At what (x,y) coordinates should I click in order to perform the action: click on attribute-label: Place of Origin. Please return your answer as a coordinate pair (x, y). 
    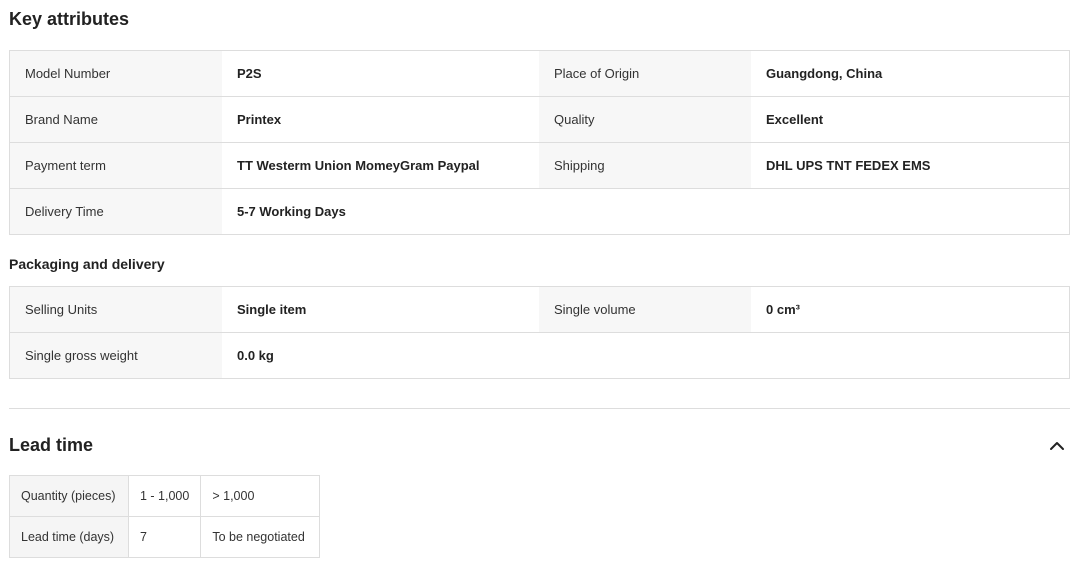
    Looking at the image, I should click on (645, 73).